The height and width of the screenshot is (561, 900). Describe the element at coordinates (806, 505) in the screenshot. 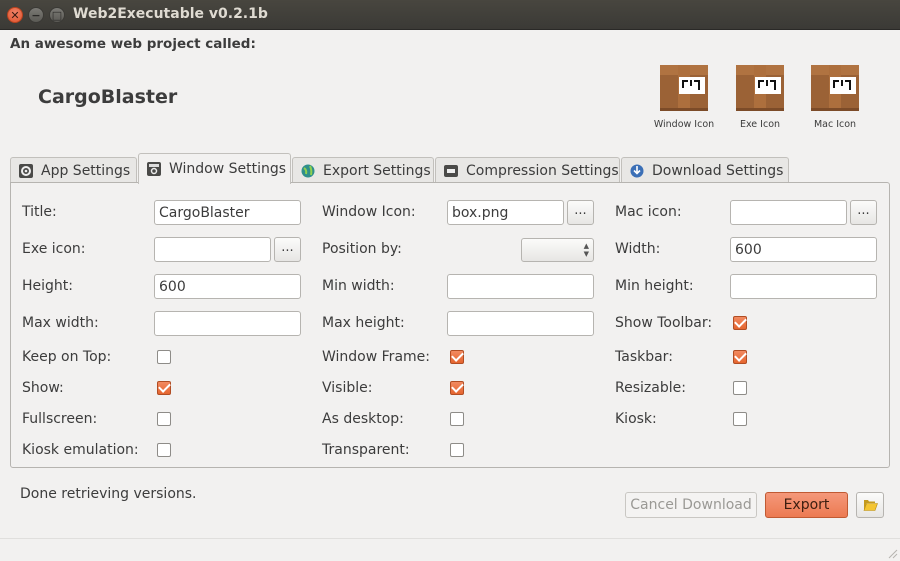

I see `export-button: Export` at that location.